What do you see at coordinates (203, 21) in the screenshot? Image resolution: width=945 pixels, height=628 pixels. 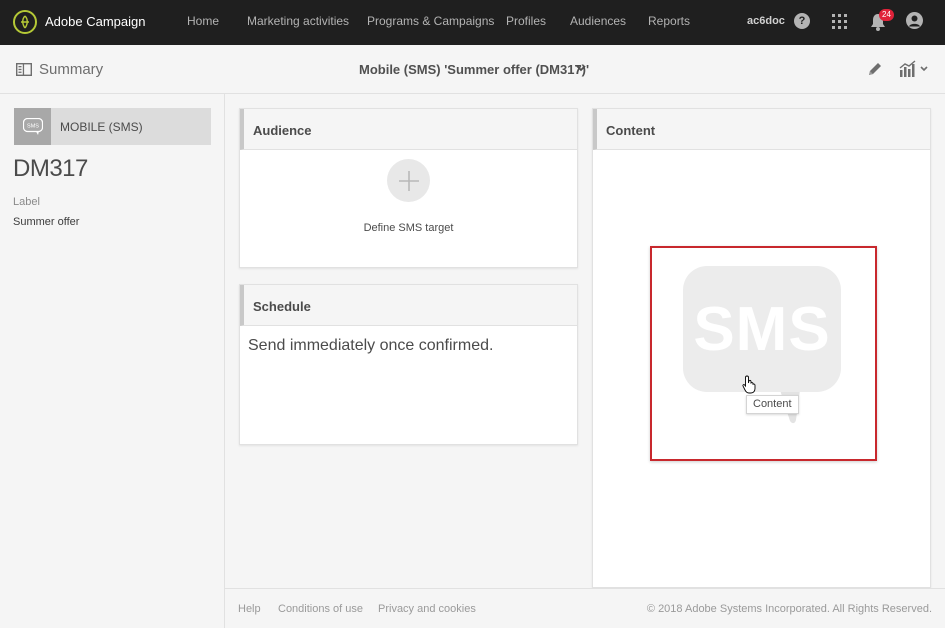 I see `nav-home: Home` at bounding box center [203, 21].